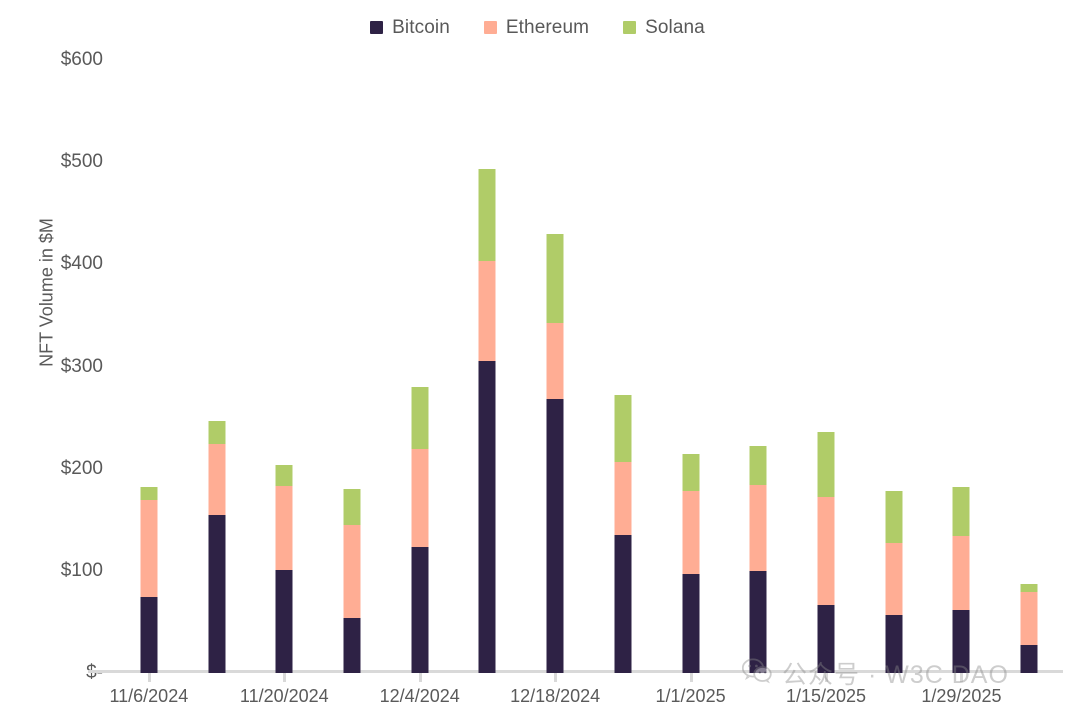 This screenshot has height=723, width=1075. What do you see at coordinates (377, 27) in the screenshot?
I see `legend-swatch-bitcoin` at bounding box center [377, 27].